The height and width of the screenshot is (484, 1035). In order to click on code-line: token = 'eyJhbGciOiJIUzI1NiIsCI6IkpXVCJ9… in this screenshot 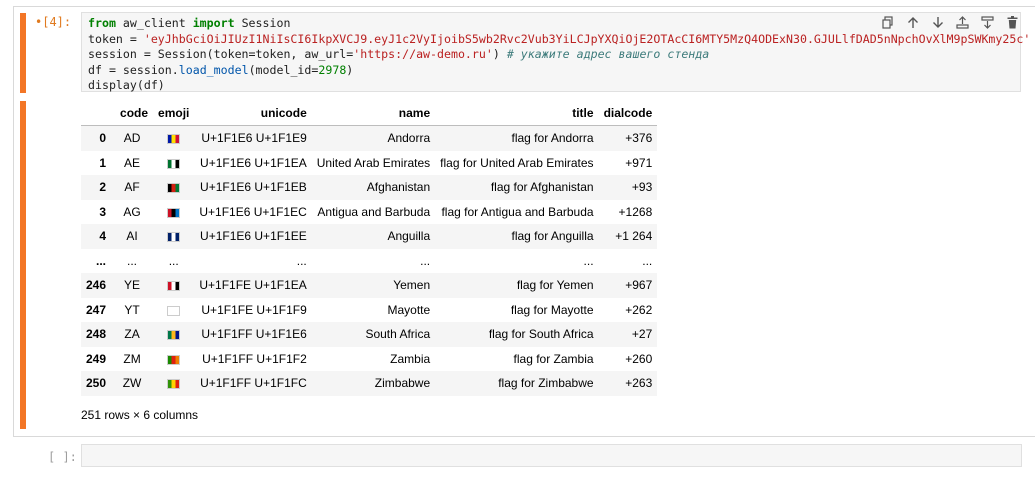, I will do `click(559, 40)`.